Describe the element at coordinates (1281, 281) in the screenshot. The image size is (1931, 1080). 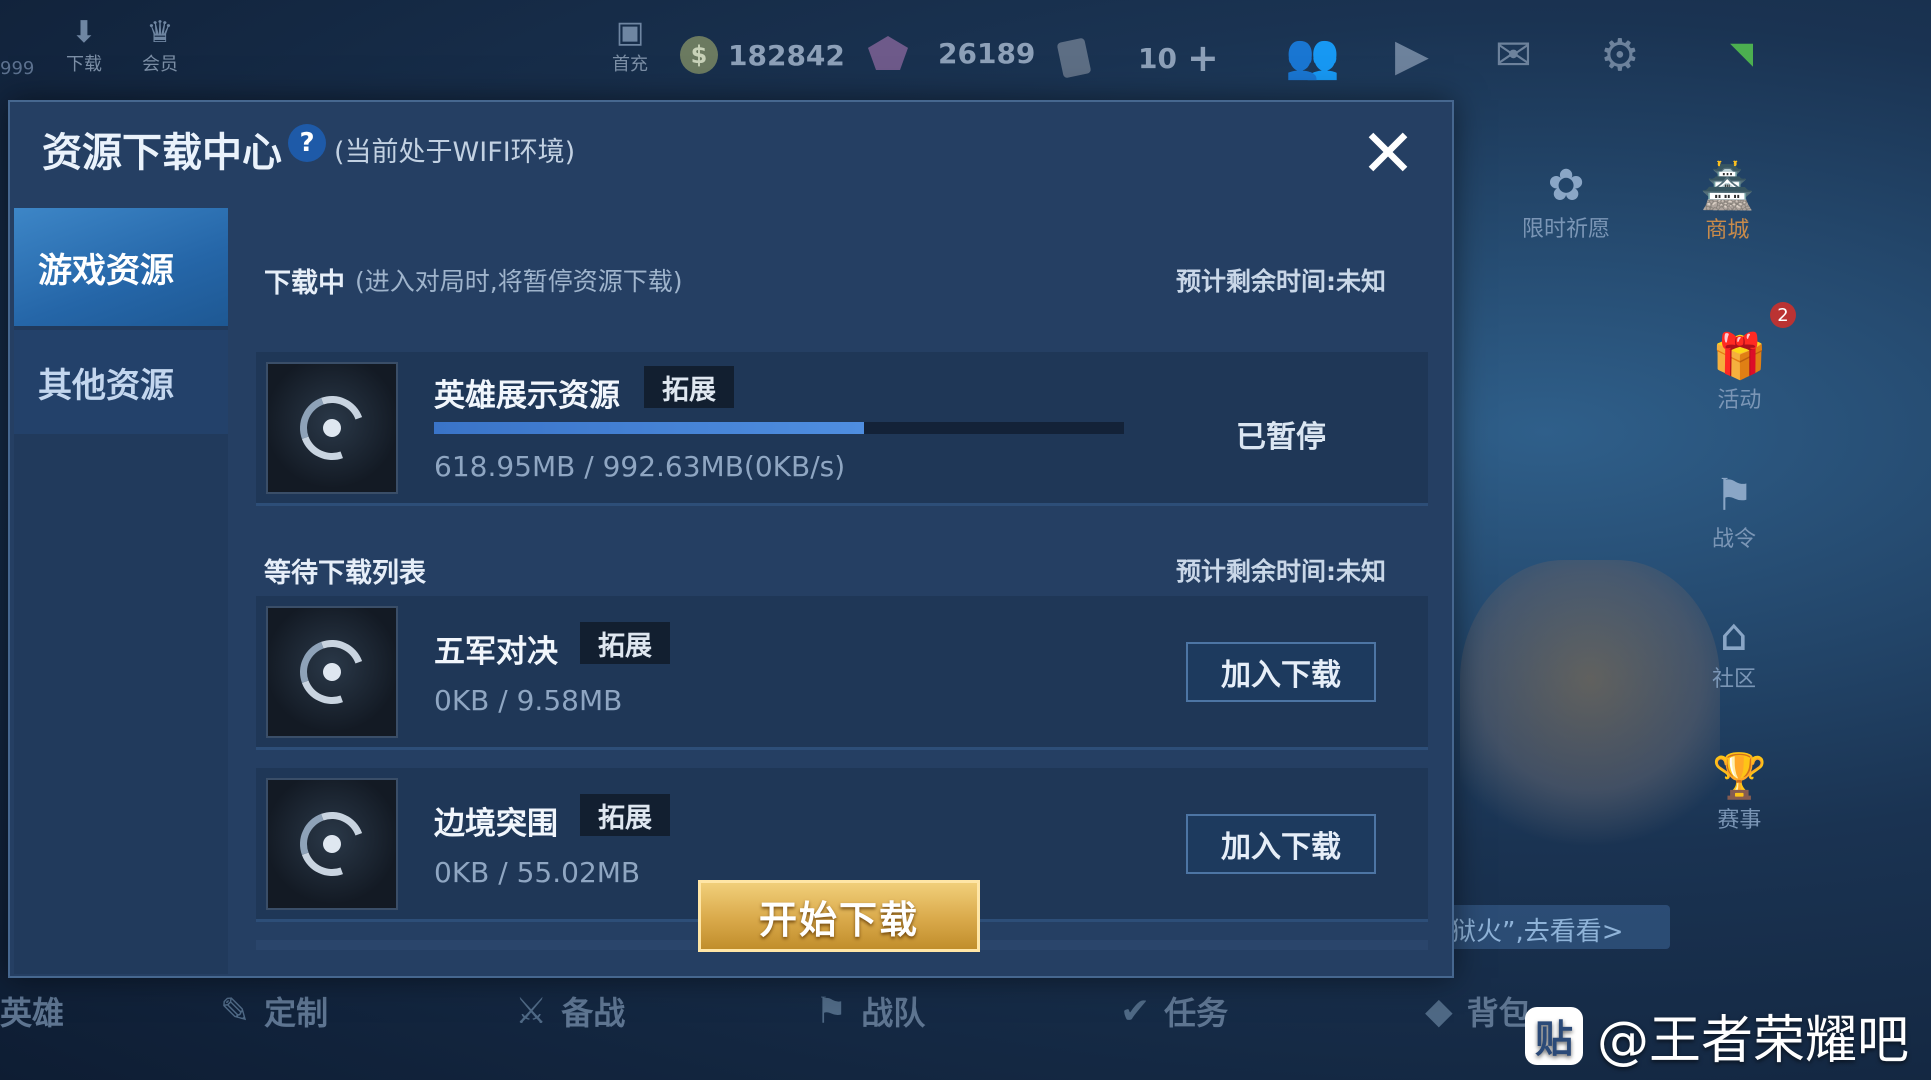
I see `downloading-eta: 预计剩余时间:未知` at that location.